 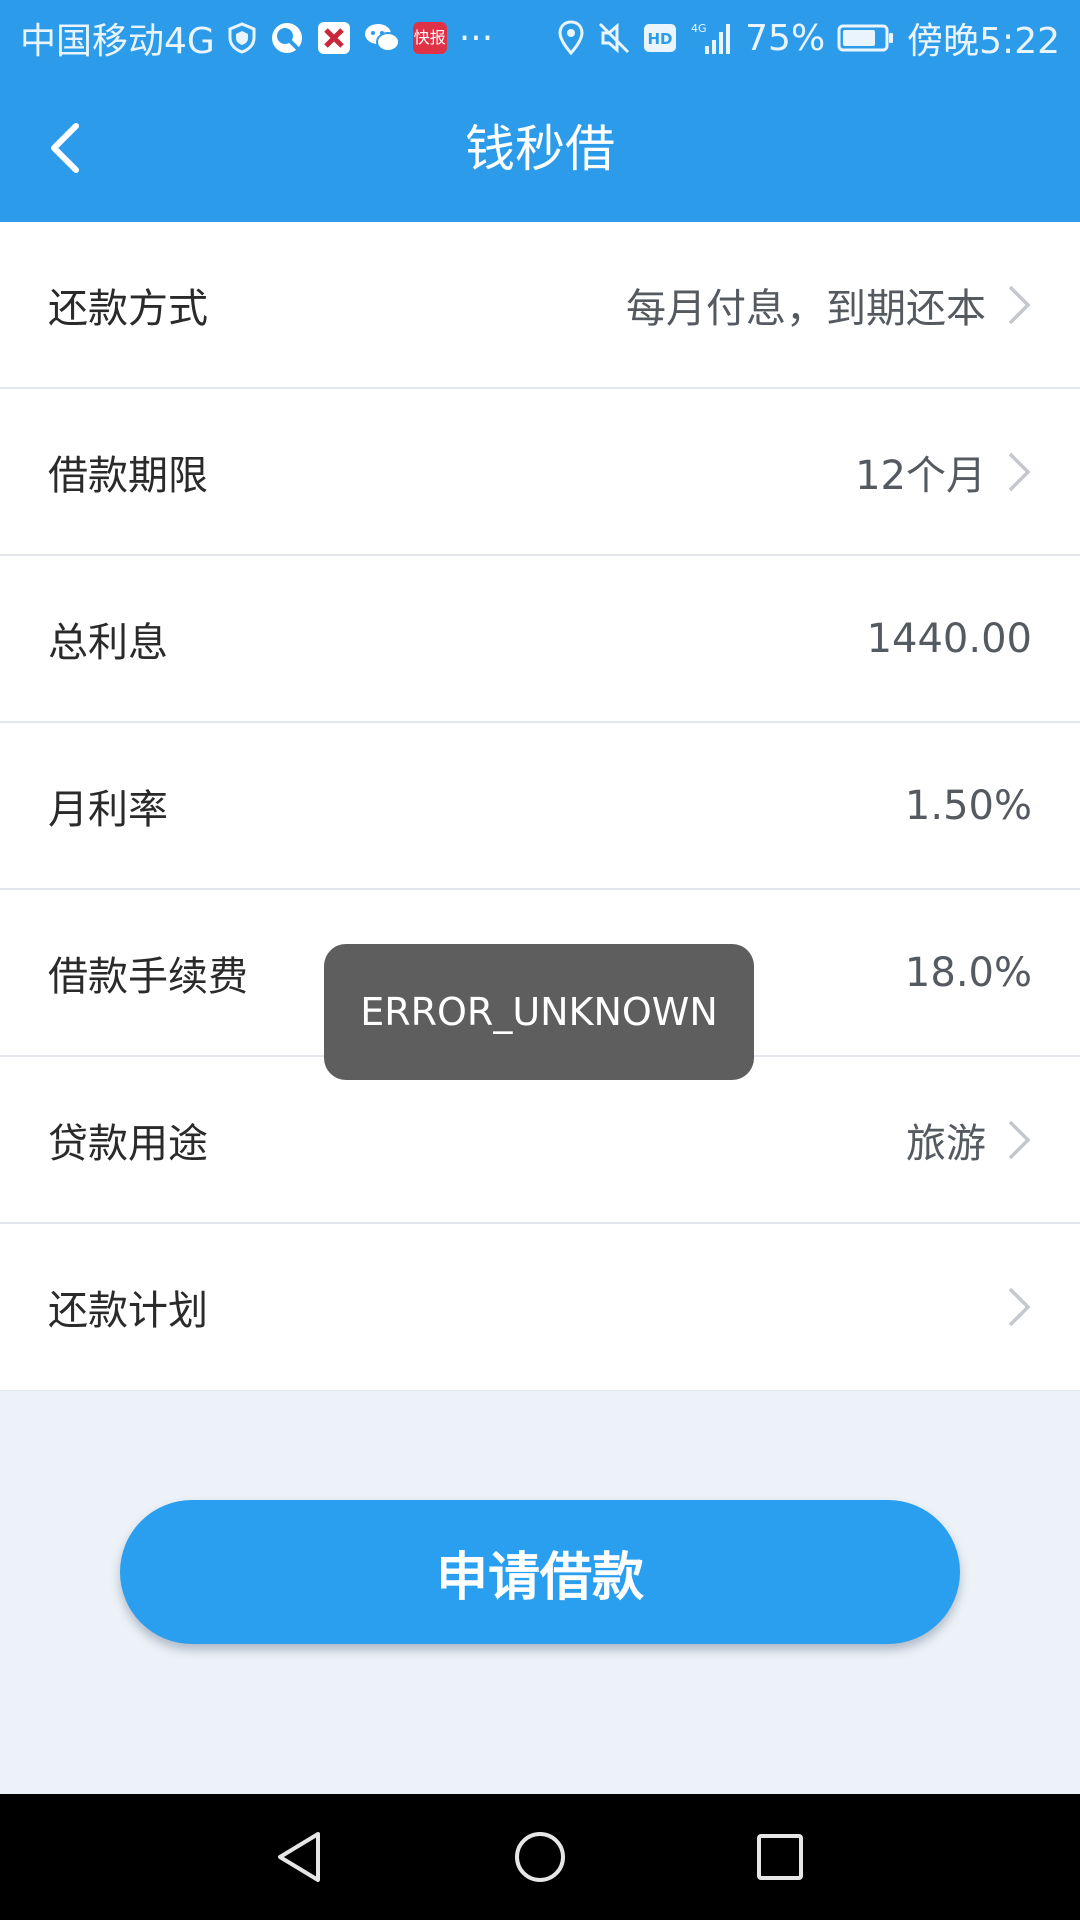 I want to click on shopping-app-icon, so click(x=334, y=38).